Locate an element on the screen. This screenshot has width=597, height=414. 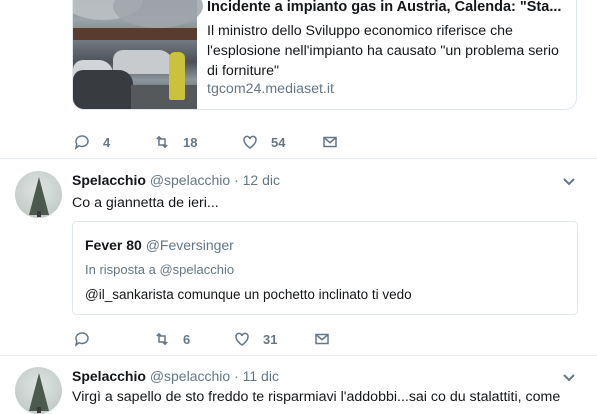
quoted-user-name: Fever 80 is located at coordinates (113, 245).